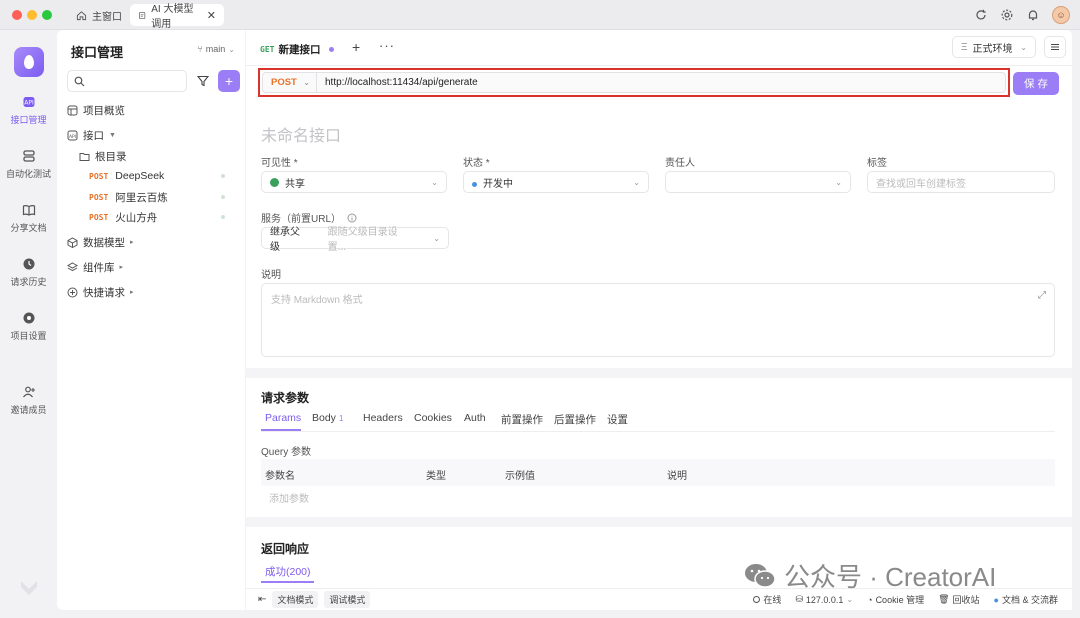 The height and width of the screenshot is (618, 1080). I want to click on tab-new-interface: GET 新建接口, so click(297, 49).